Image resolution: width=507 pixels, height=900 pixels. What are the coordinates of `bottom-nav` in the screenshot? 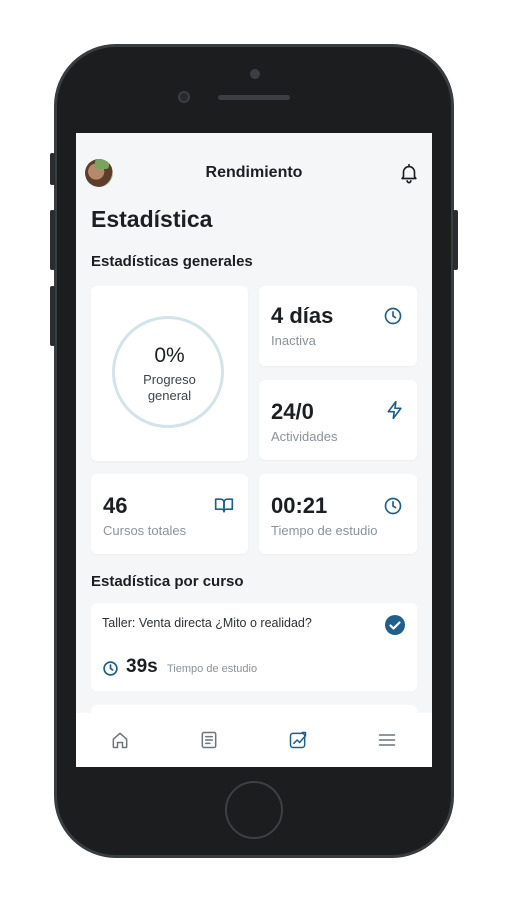 It's located at (254, 740).